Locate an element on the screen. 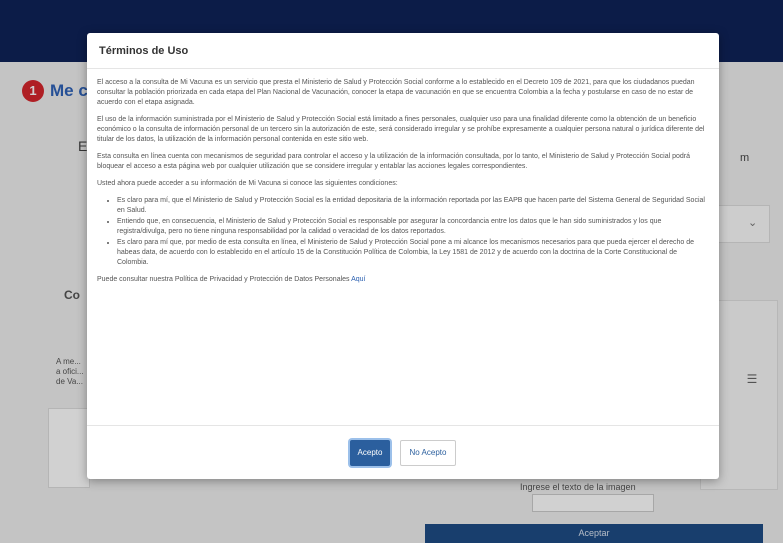 Image resolution: width=783 pixels, height=543 pixels. accept-button: Acepto is located at coordinates (370, 452).